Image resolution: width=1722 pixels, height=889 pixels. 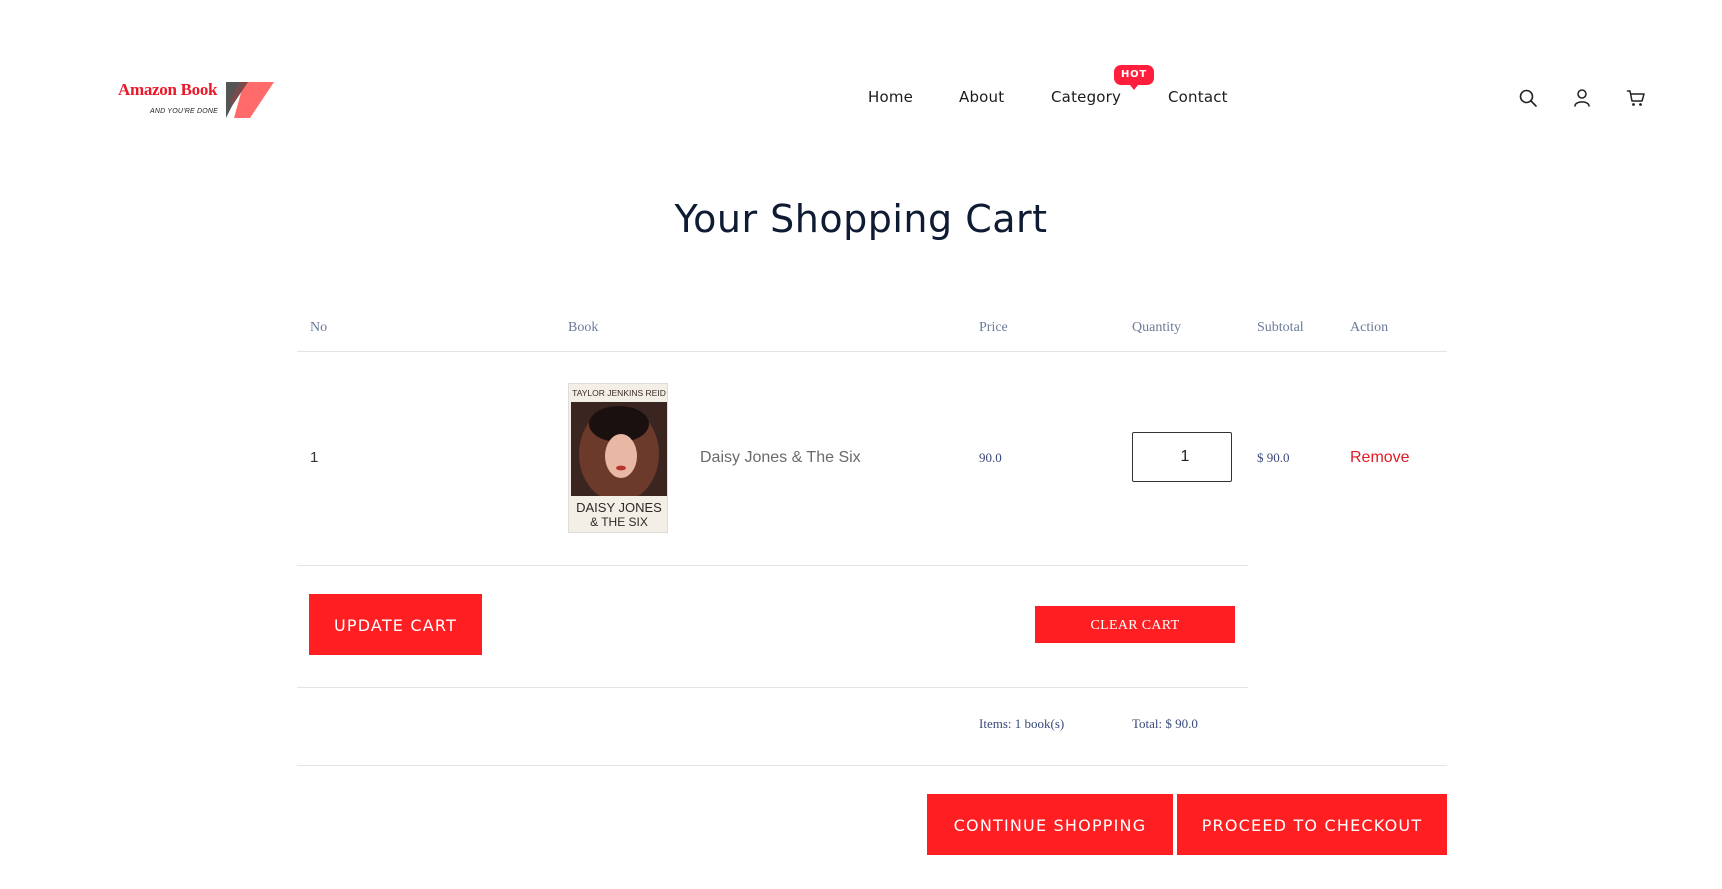 What do you see at coordinates (1582, 98) in the screenshot?
I see `user-icon` at bounding box center [1582, 98].